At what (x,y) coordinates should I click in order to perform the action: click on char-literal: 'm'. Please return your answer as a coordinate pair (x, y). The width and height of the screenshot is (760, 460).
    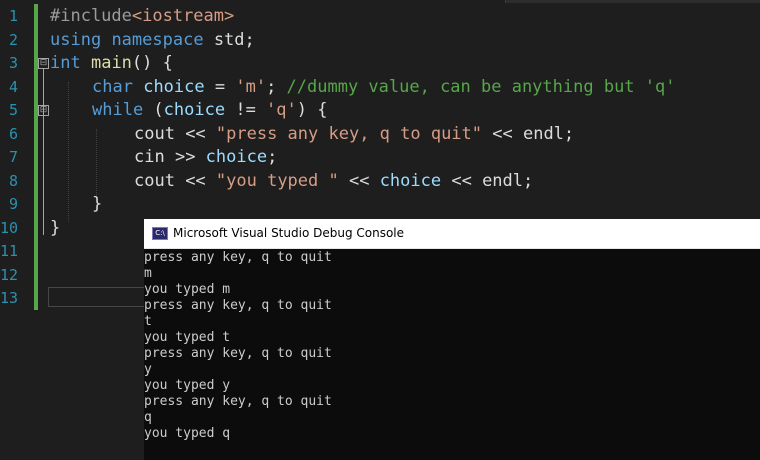
    Looking at the image, I should click on (251, 86).